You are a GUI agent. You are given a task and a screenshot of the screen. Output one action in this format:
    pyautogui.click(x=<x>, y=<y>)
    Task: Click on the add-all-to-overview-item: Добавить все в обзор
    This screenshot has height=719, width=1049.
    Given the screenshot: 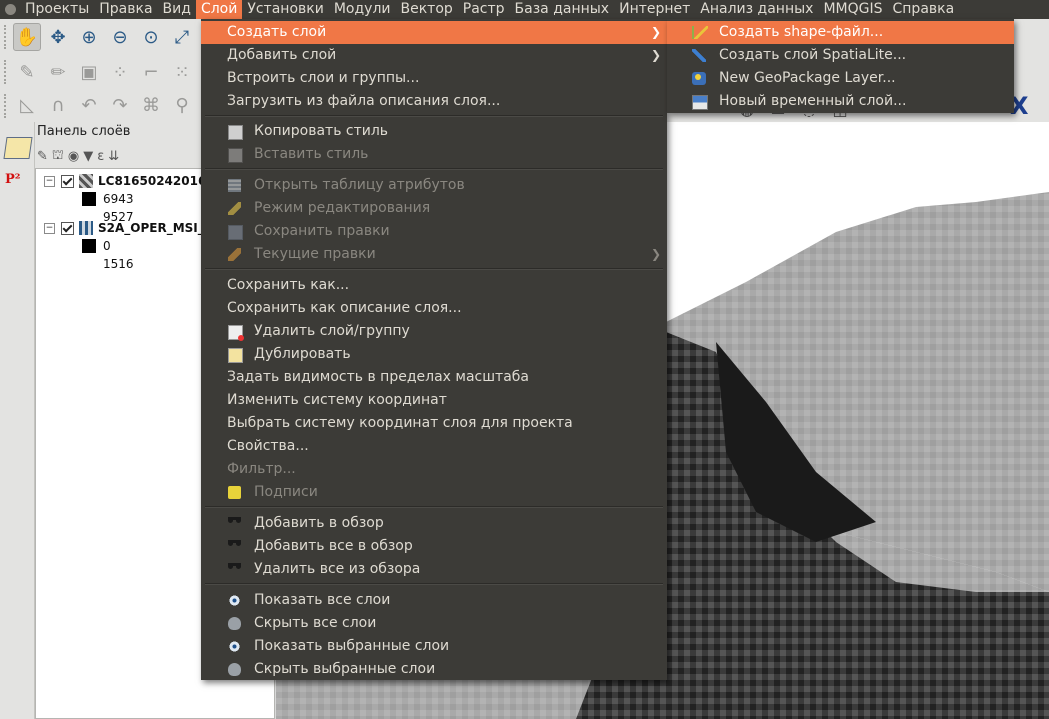 What is the action you would take?
    pyautogui.click(x=434, y=546)
    